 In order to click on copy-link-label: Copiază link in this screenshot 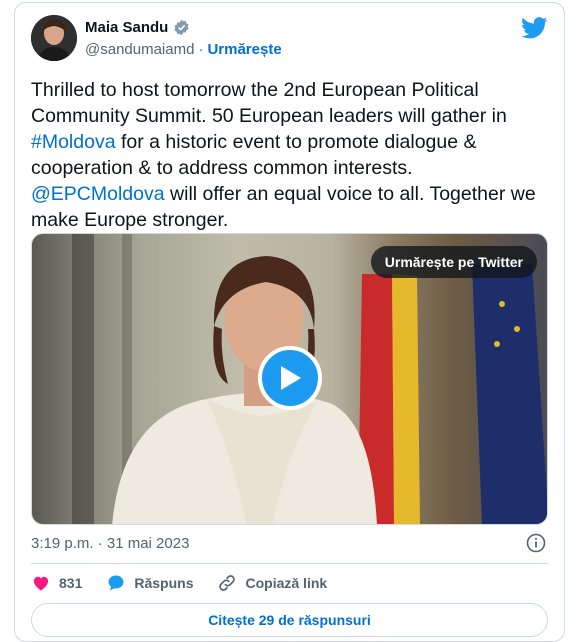, I will do `click(286, 583)`.